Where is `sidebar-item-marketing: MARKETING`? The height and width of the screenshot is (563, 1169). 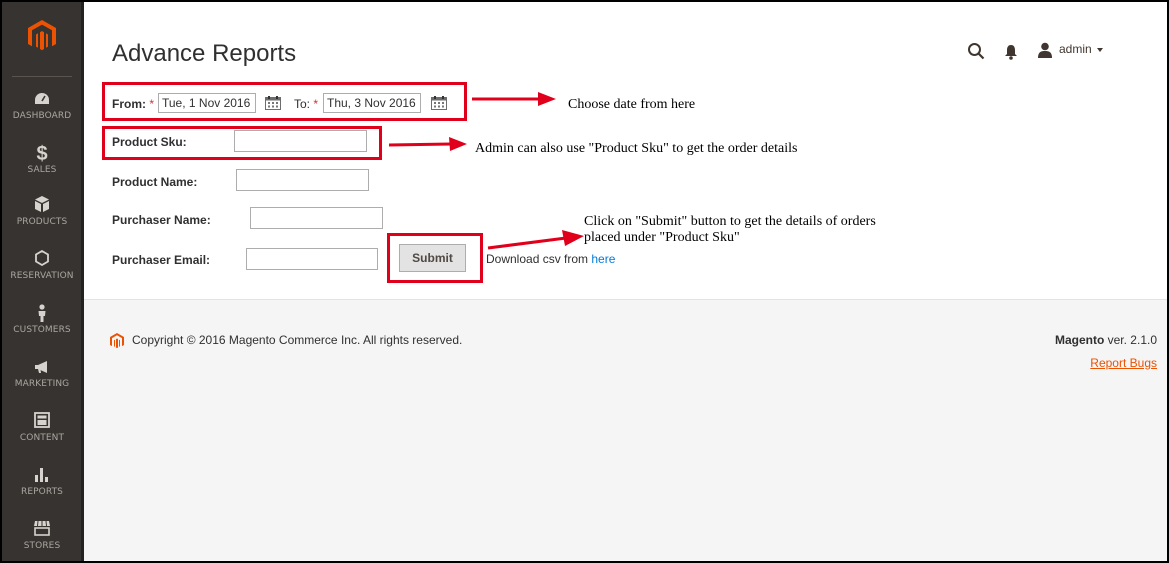
sidebar-item-marketing: MARKETING is located at coordinates (42, 385).